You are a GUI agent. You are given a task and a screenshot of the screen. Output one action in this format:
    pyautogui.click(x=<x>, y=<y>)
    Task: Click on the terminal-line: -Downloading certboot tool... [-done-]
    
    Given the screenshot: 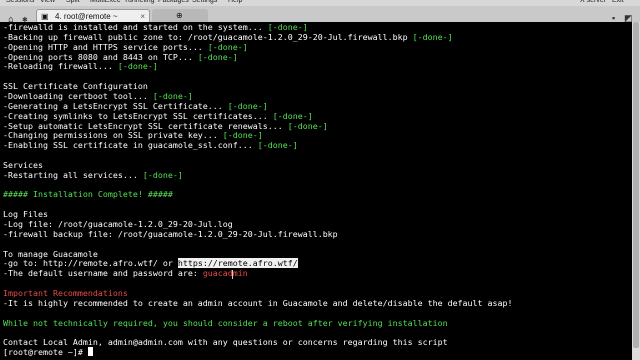 What is the action you would take?
    pyautogui.click(x=98, y=96)
    